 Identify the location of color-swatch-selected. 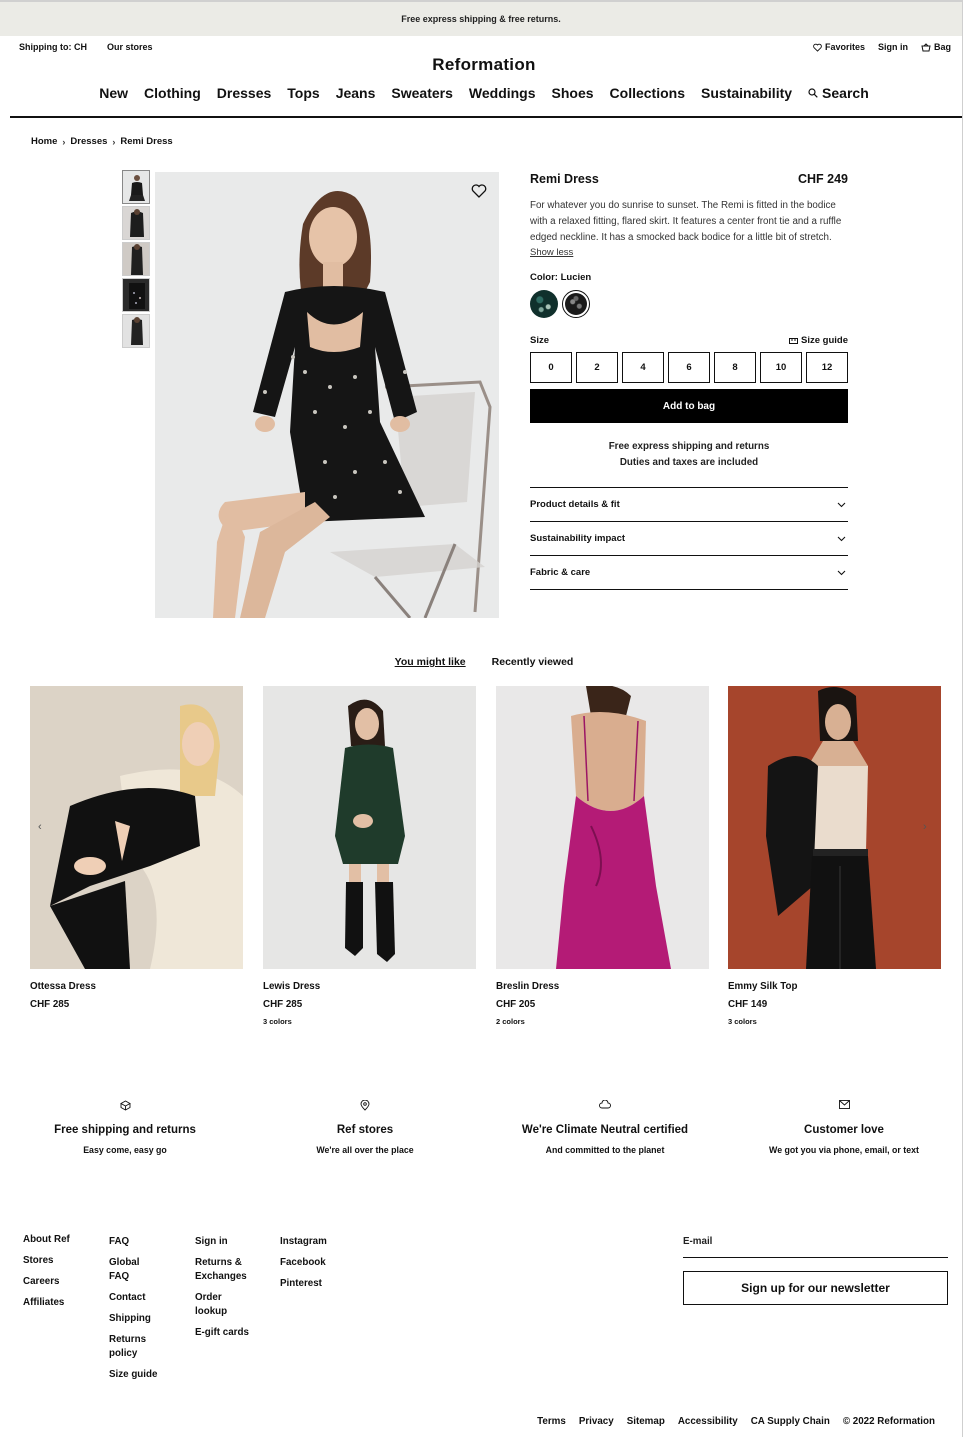
(576, 304).